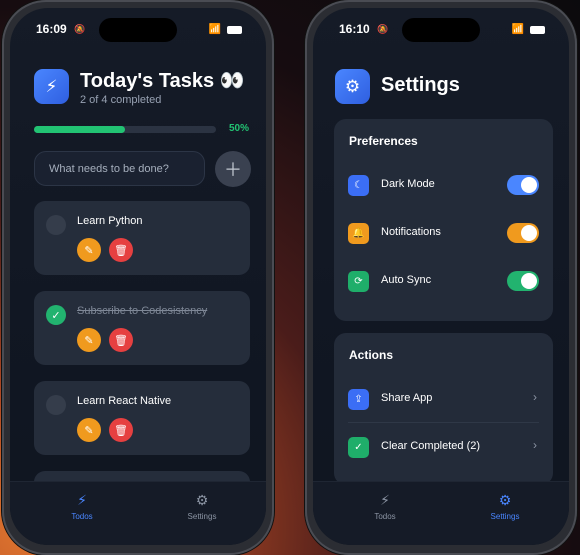 The image size is (580, 555). Describe the element at coordinates (358, 185) in the screenshot. I see `moon-icon: ☾` at that location.